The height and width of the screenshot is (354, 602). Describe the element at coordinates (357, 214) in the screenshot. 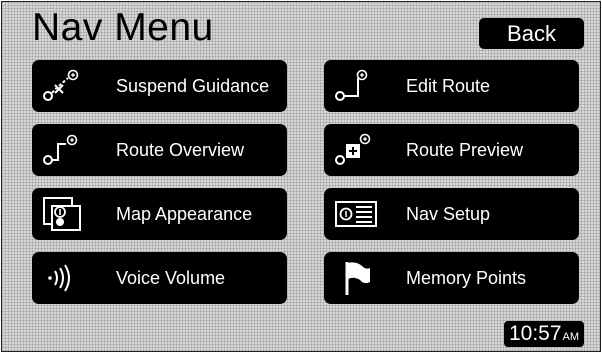

I see `nav-setup-icon` at that location.